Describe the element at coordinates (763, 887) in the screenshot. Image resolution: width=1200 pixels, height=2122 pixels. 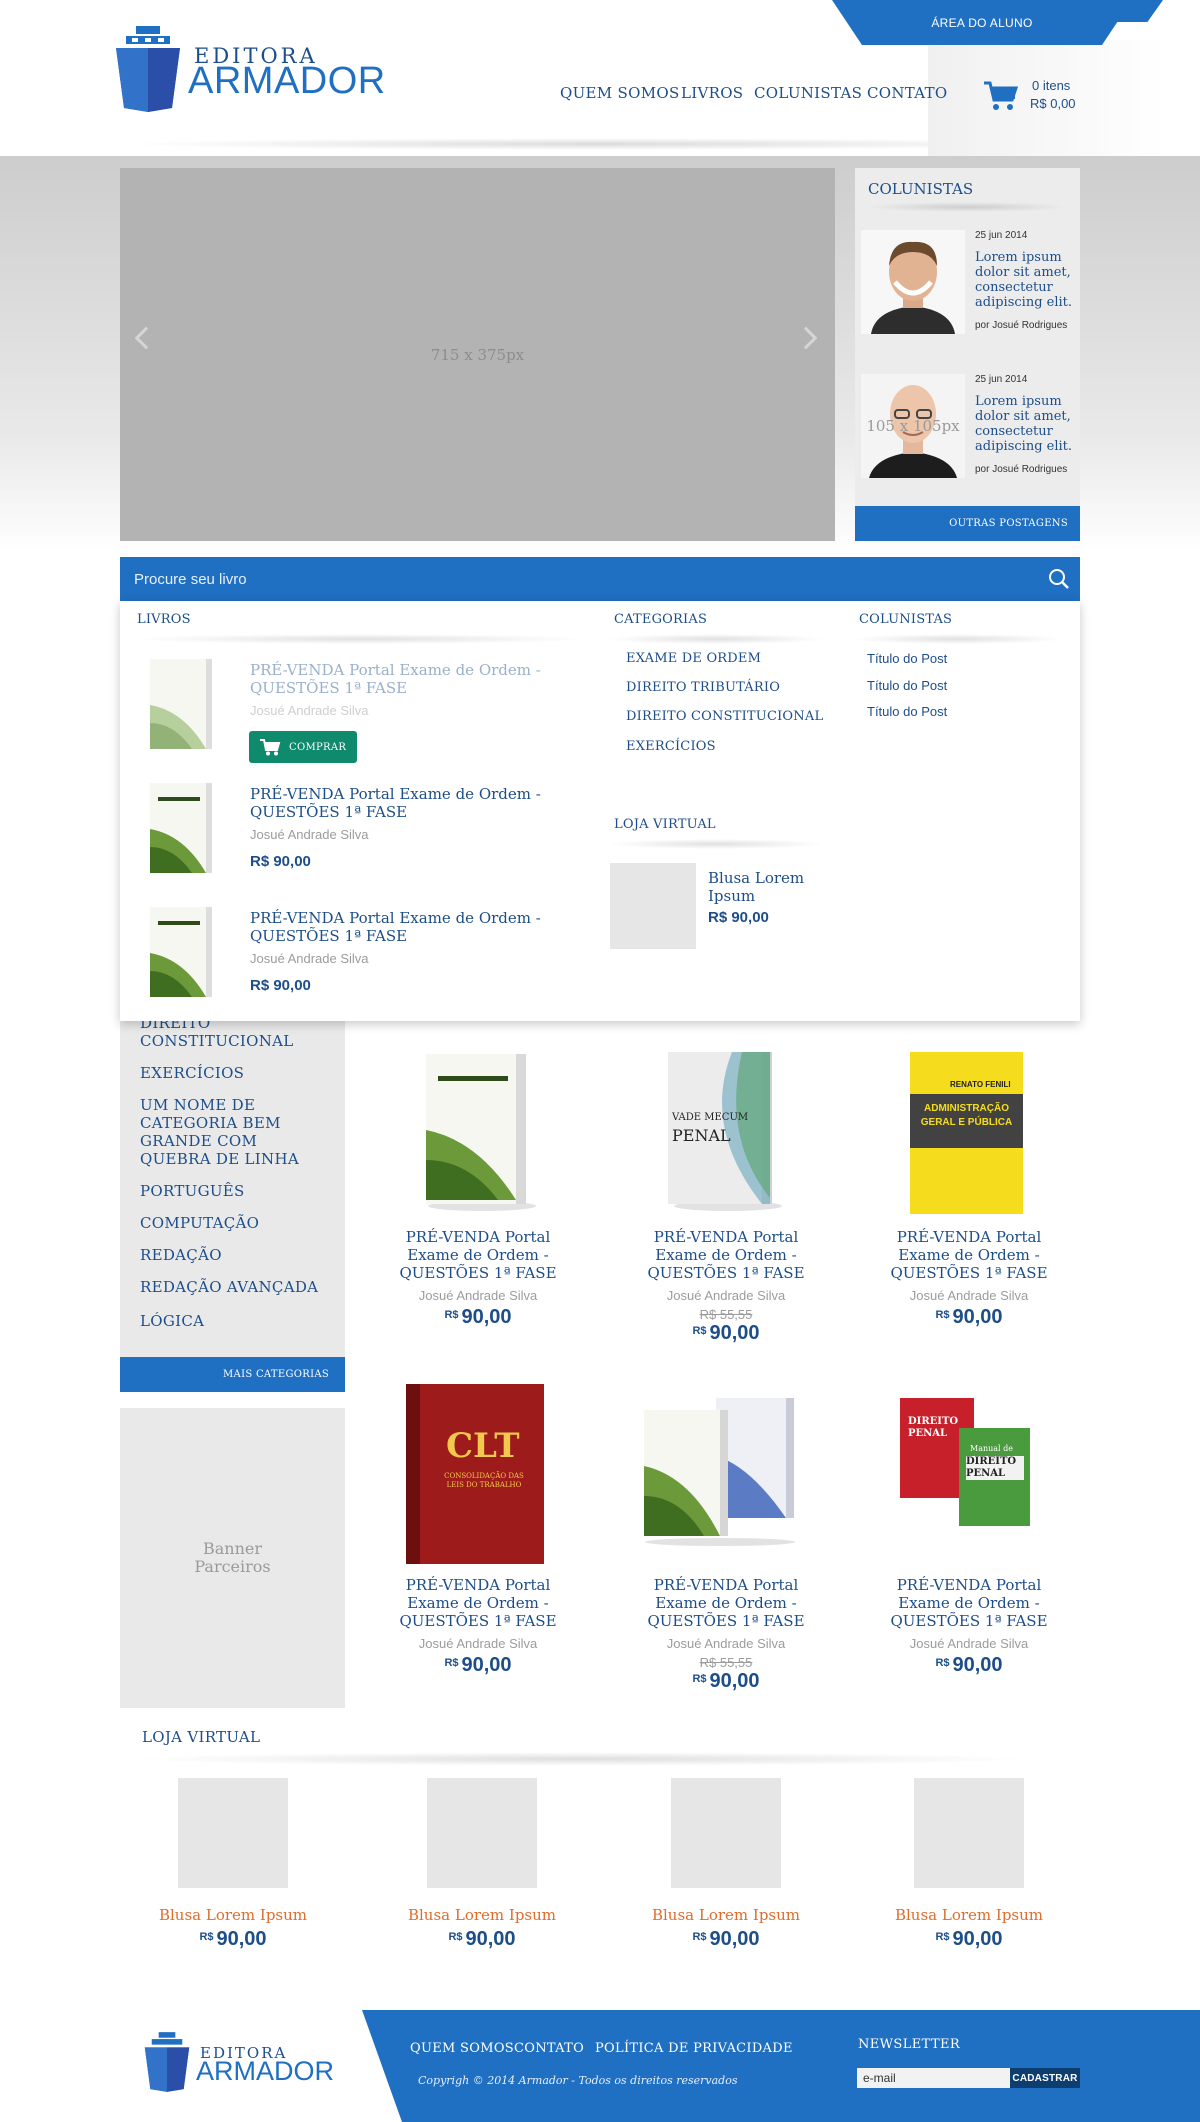
I see `dropdown-loja-name: Blusa Lorem Ipsum` at that location.